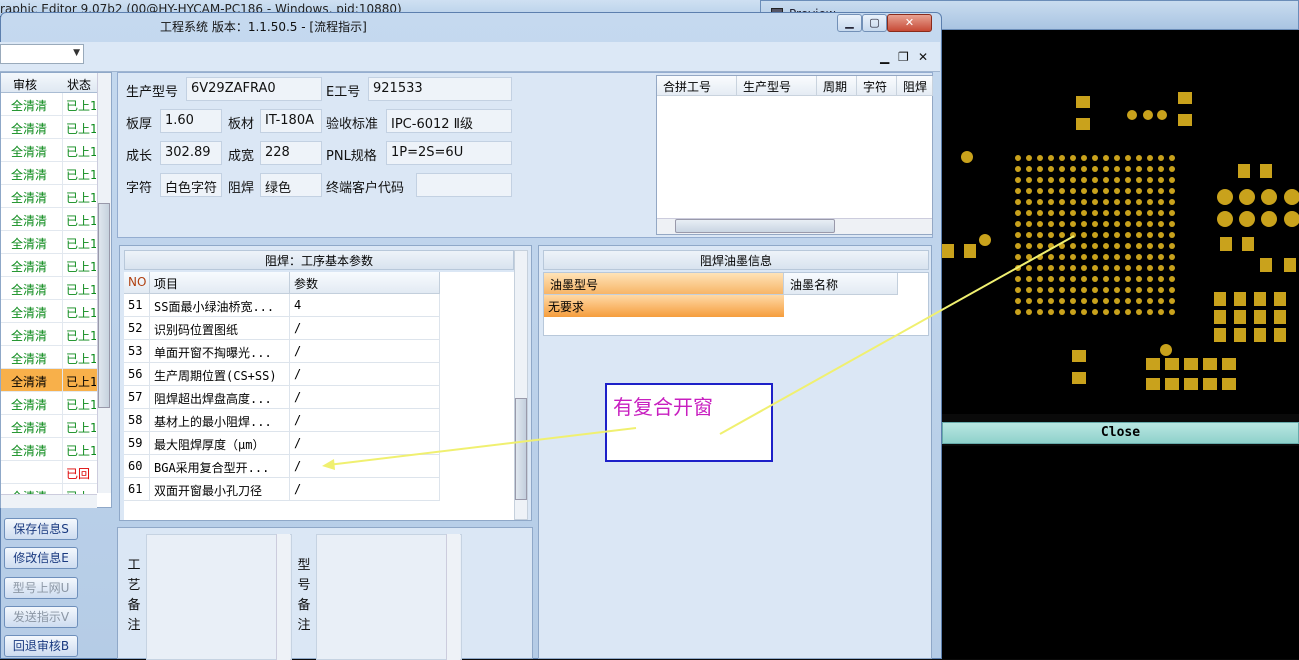  Describe the element at coordinates (41, 558) in the screenshot. I see `edit-info-button: 修改信息E` at that location.